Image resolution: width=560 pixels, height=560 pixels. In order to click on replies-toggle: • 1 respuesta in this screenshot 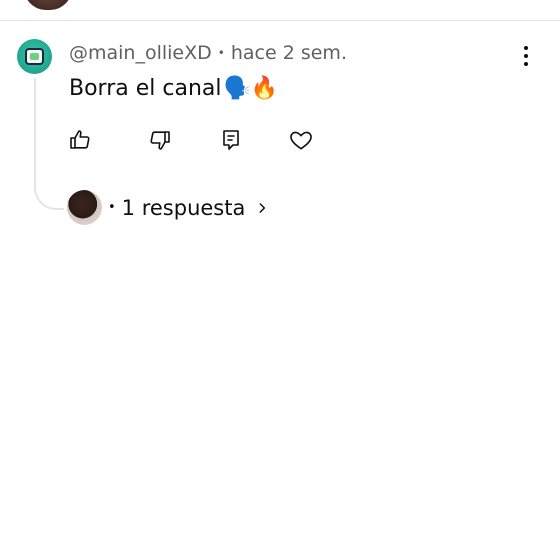, I will do `click(168, 207)`.